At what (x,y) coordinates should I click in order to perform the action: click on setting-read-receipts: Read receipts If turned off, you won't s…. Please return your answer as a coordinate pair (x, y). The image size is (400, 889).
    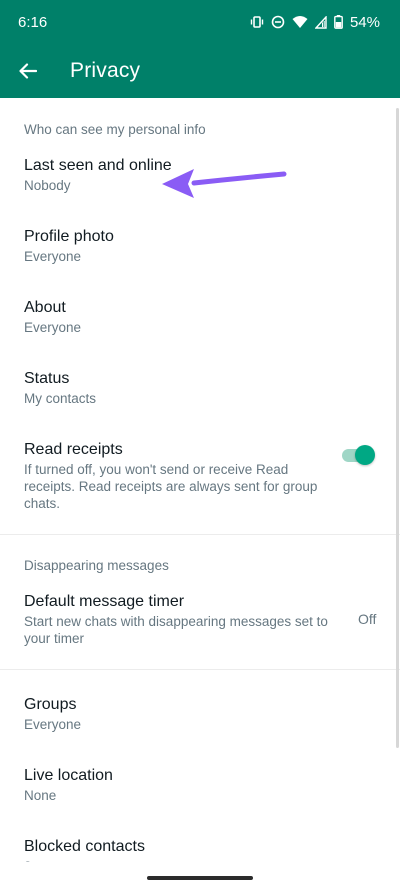
    Looking at the image, I should click on (200, 477).